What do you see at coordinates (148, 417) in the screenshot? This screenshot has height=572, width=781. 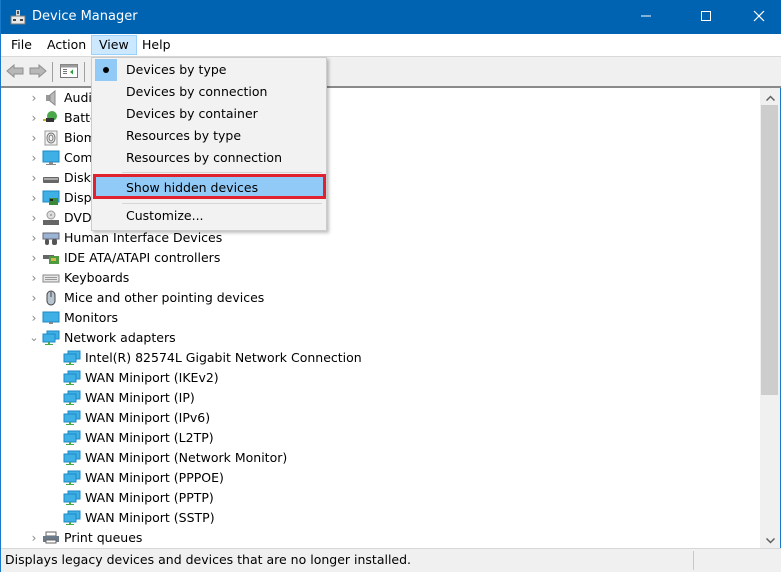 I see `tree-item-label: WAN Miniport (IPv6)` at bounding box center [148, 417].